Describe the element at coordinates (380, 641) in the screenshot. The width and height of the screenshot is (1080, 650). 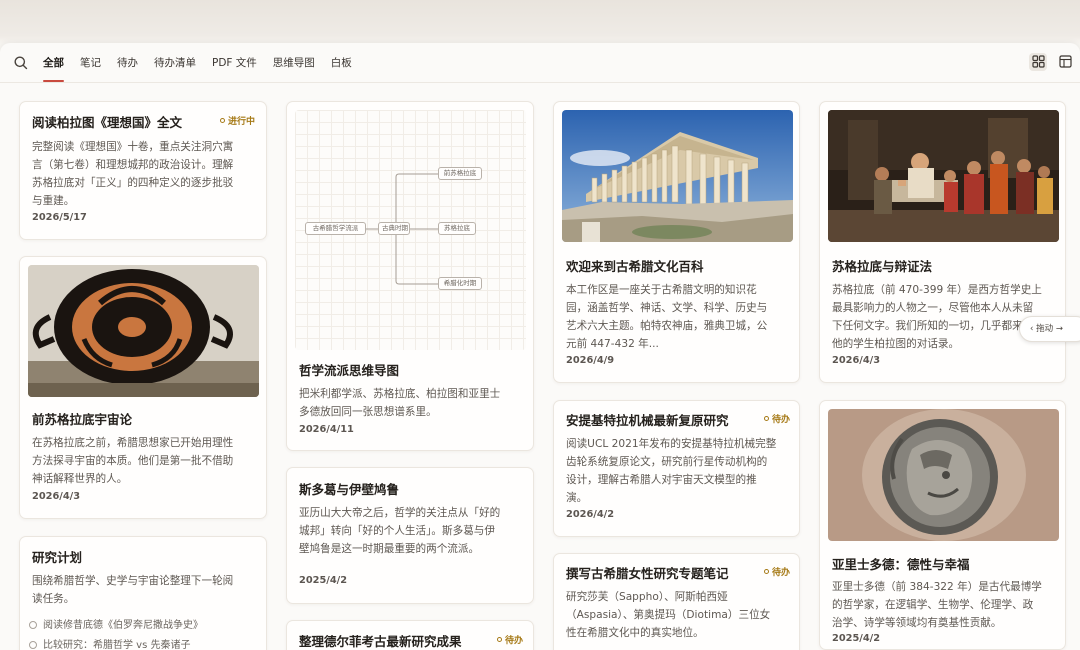
I see `card-title: 整理德尔菲考古最新研究成果` at that location.